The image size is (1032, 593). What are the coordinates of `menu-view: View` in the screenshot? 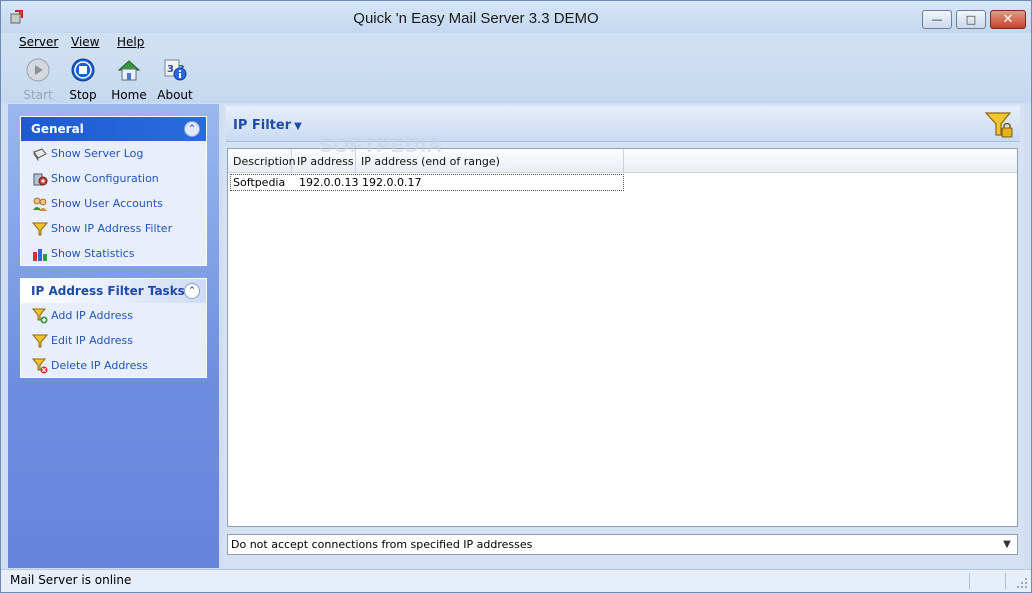 It's located at (85, 42).